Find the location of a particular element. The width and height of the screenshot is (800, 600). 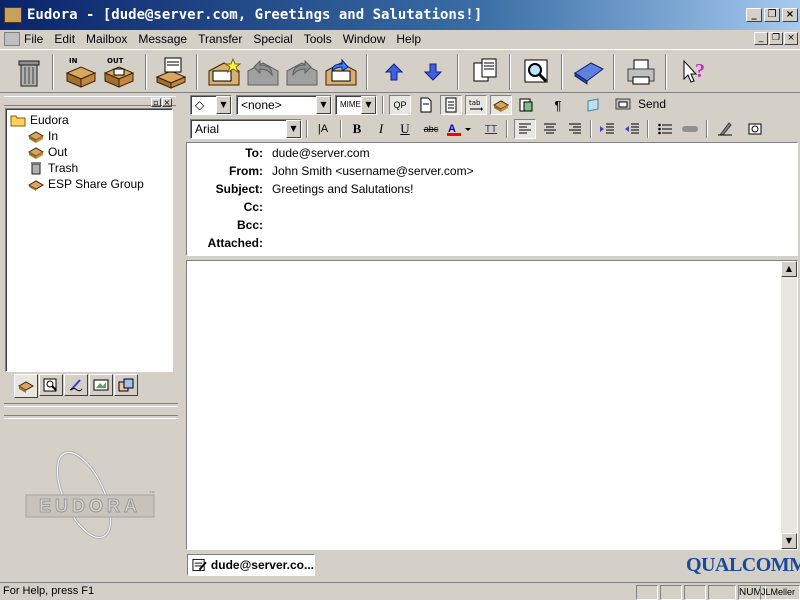

status-panel is located at coordinates (695, 592).